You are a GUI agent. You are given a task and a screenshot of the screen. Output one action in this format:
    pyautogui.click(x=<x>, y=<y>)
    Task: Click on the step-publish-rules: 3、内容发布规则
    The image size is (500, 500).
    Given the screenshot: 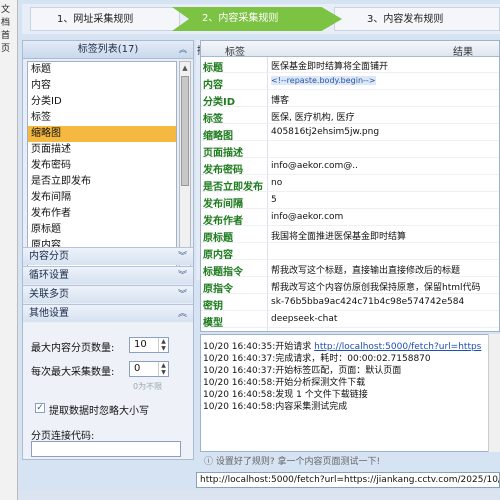 What is the action you would take?
    pyautogui.click(x=417, y=19)
    